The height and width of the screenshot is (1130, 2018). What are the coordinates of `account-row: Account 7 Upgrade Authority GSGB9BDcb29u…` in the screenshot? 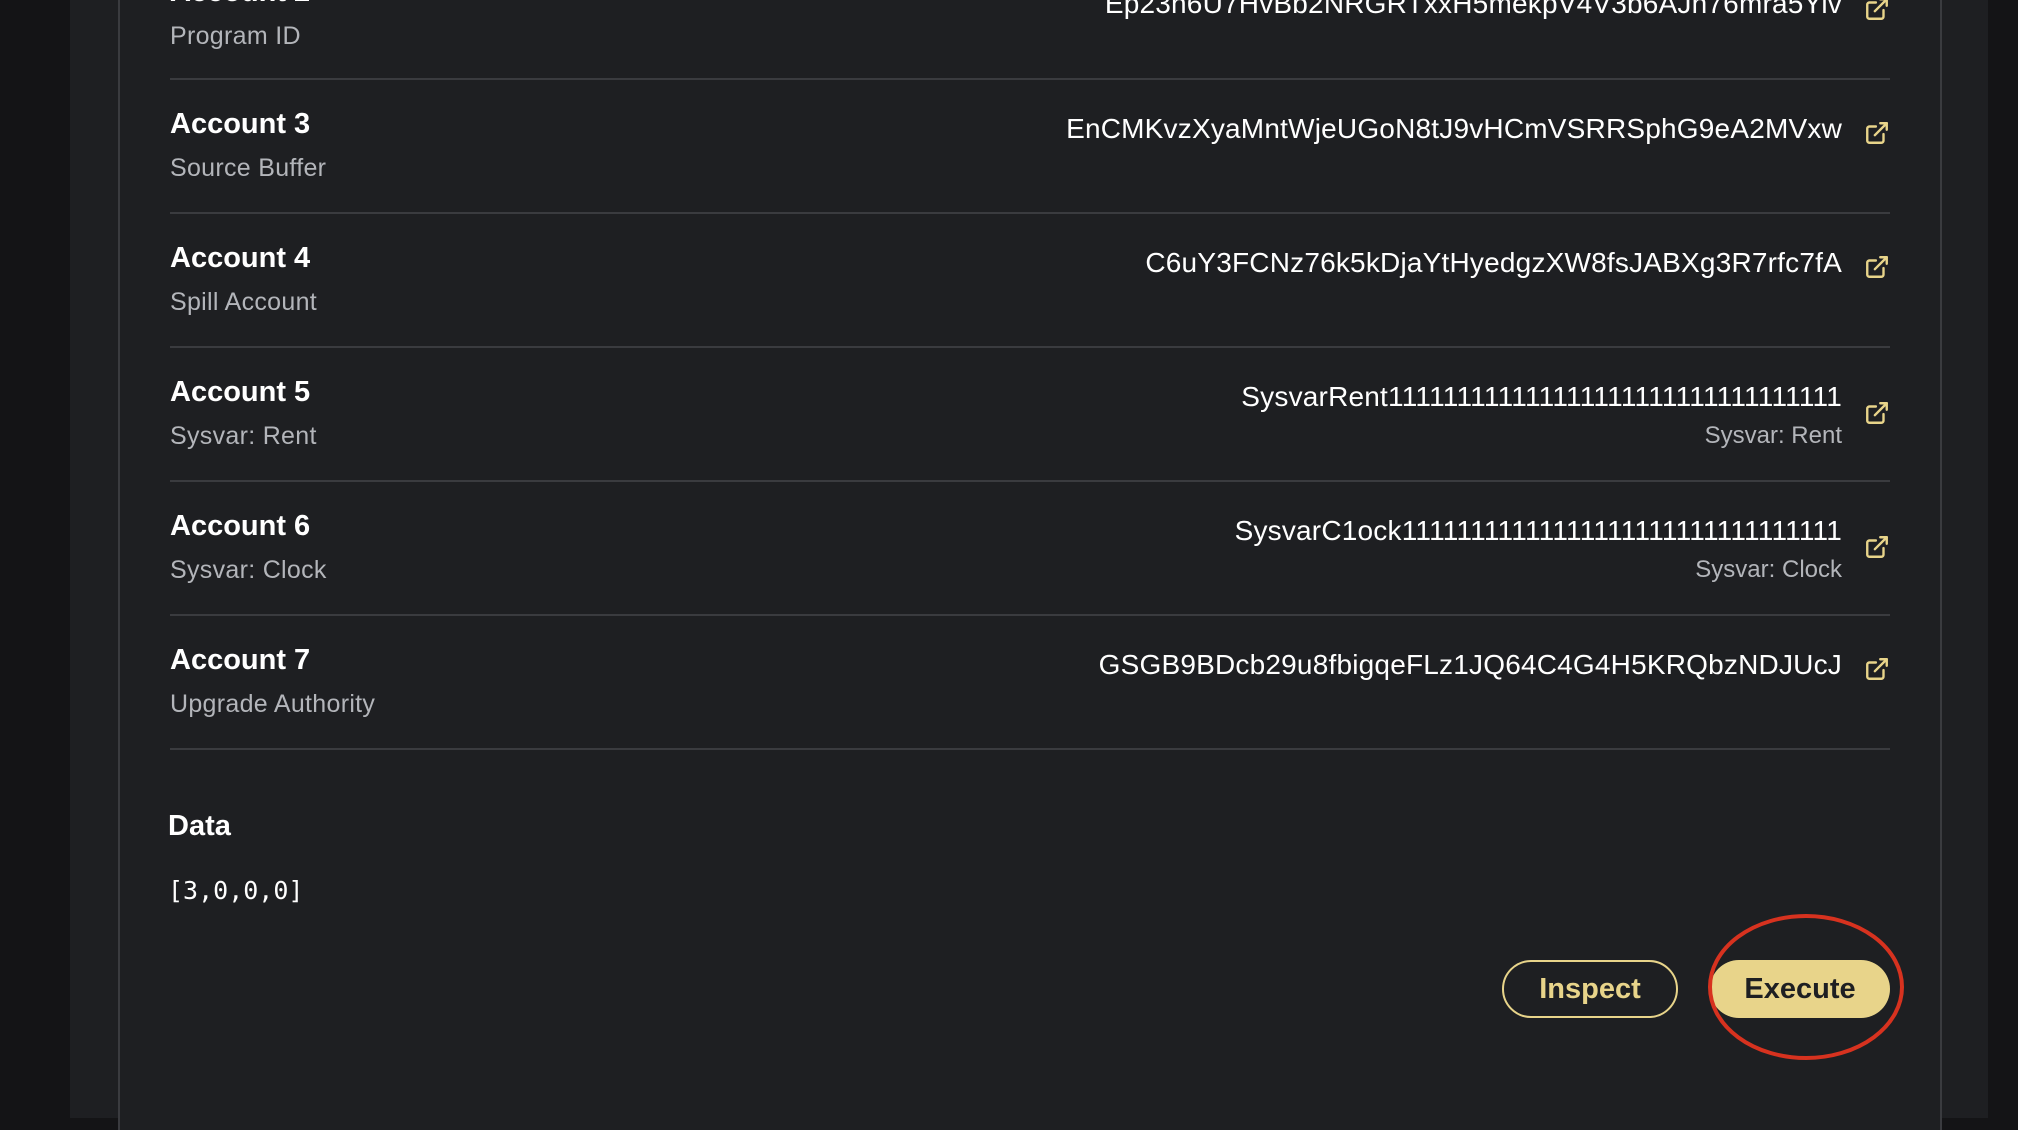 It's located at (1030, 683).